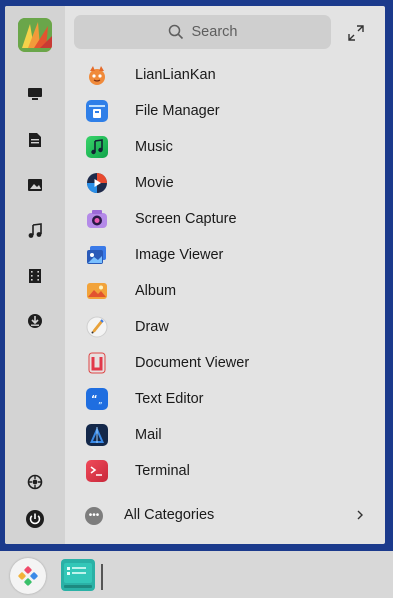  Describe the element at coordinates (97, 75) in the screenshot. I see `lianliankan-icon` at that location.